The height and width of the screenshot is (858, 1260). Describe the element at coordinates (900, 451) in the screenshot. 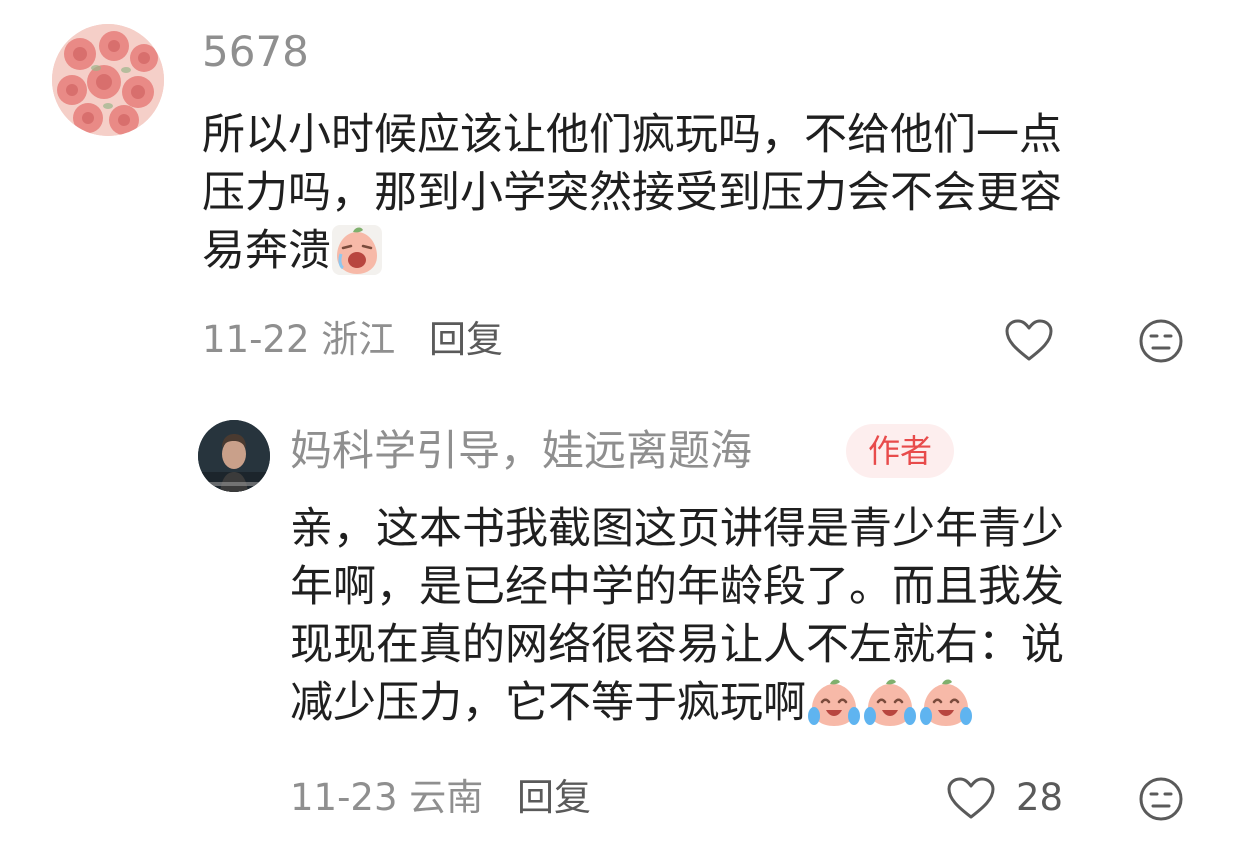

I see `author-badge: 作者` at that location.